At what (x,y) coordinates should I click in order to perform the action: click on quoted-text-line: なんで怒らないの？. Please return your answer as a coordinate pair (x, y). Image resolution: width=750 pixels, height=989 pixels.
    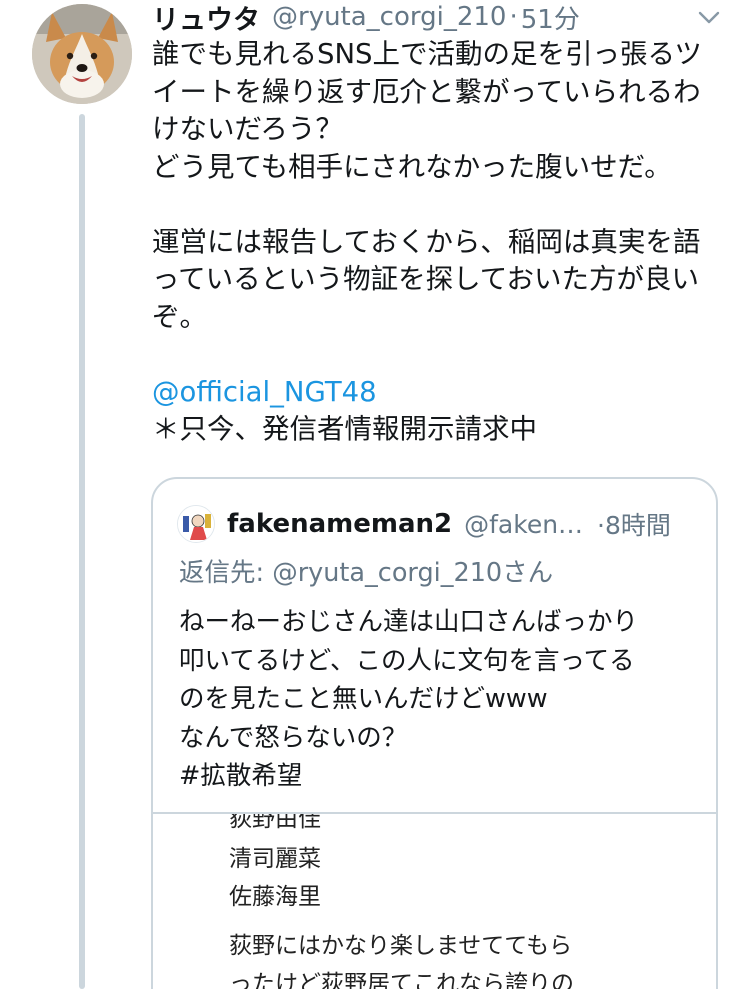
    Looking at the image, I should click on (293, 737).